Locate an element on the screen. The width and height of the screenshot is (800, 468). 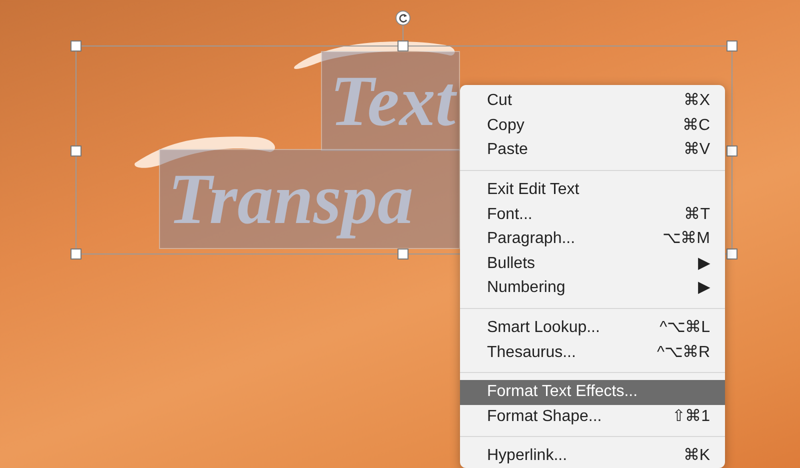
menu-item: Copy ⌘C is located at coordinates (592, 126).